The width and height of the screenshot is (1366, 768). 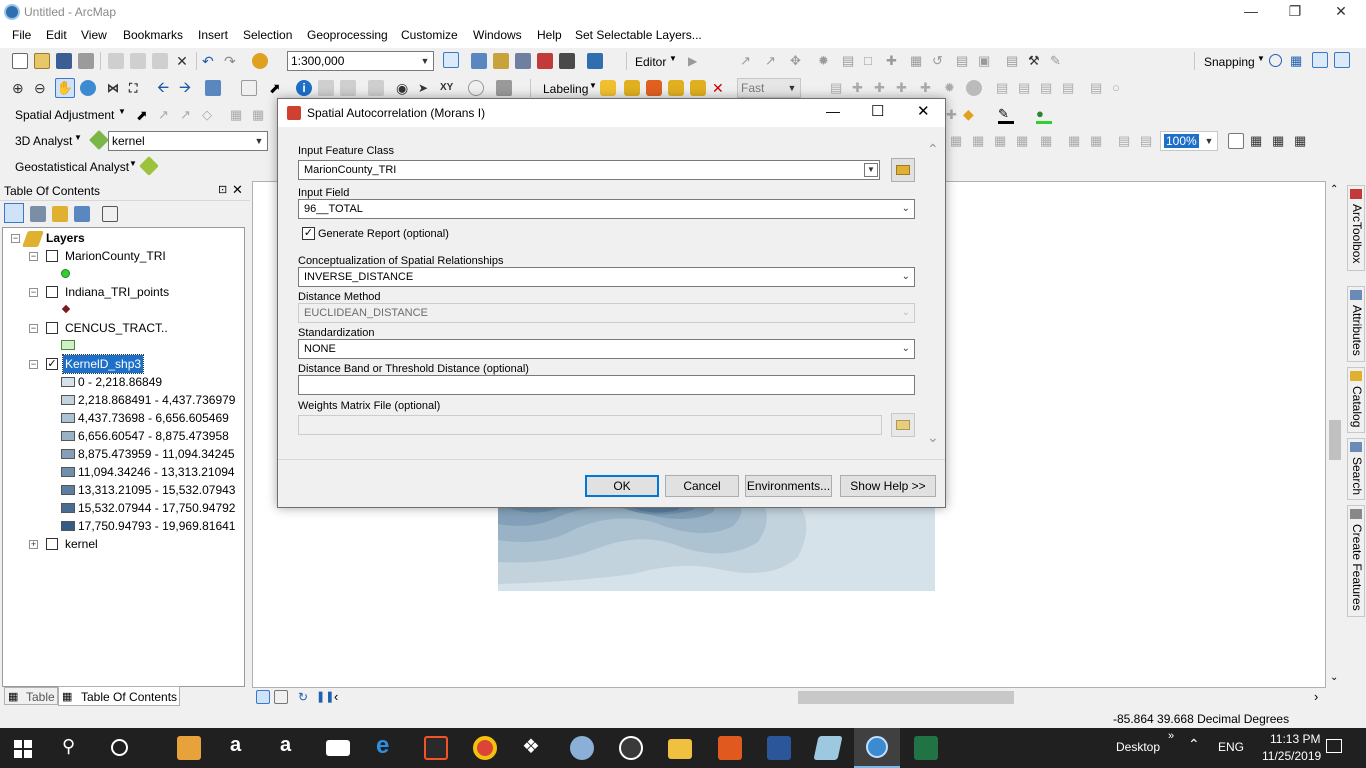 I want to click on layout-view-icon, so click(x=281, y=697).